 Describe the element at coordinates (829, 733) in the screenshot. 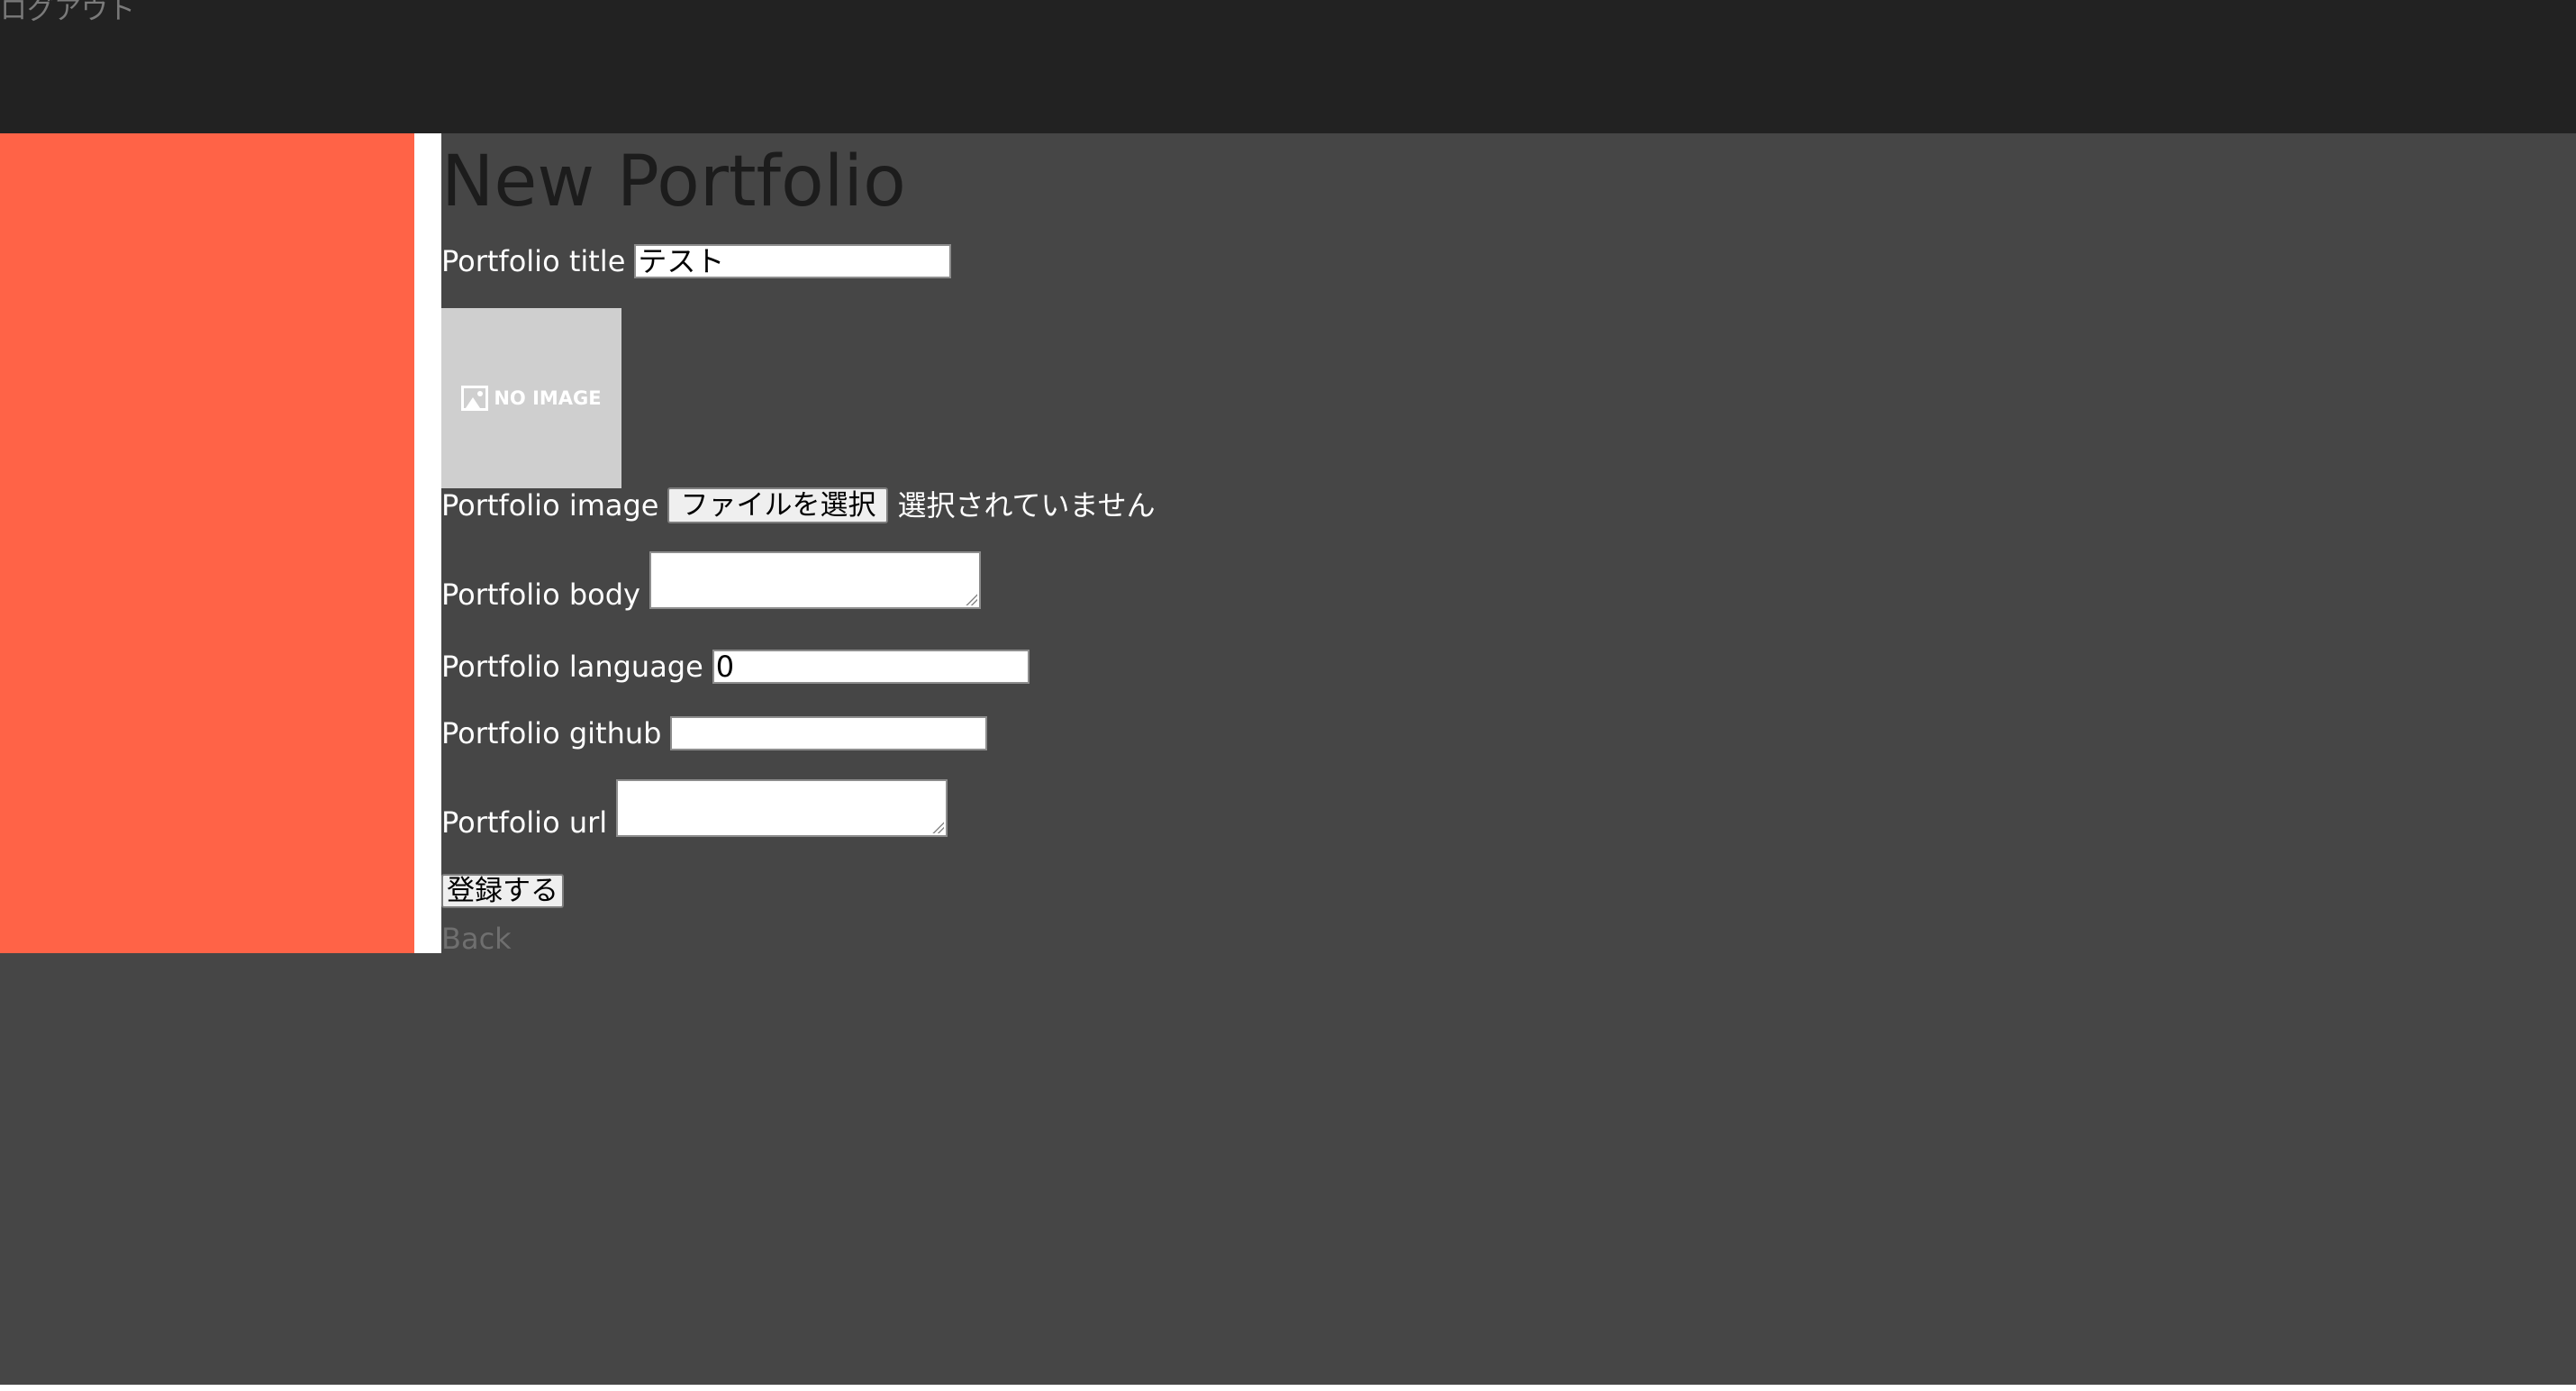

I see `github-input` at that location.